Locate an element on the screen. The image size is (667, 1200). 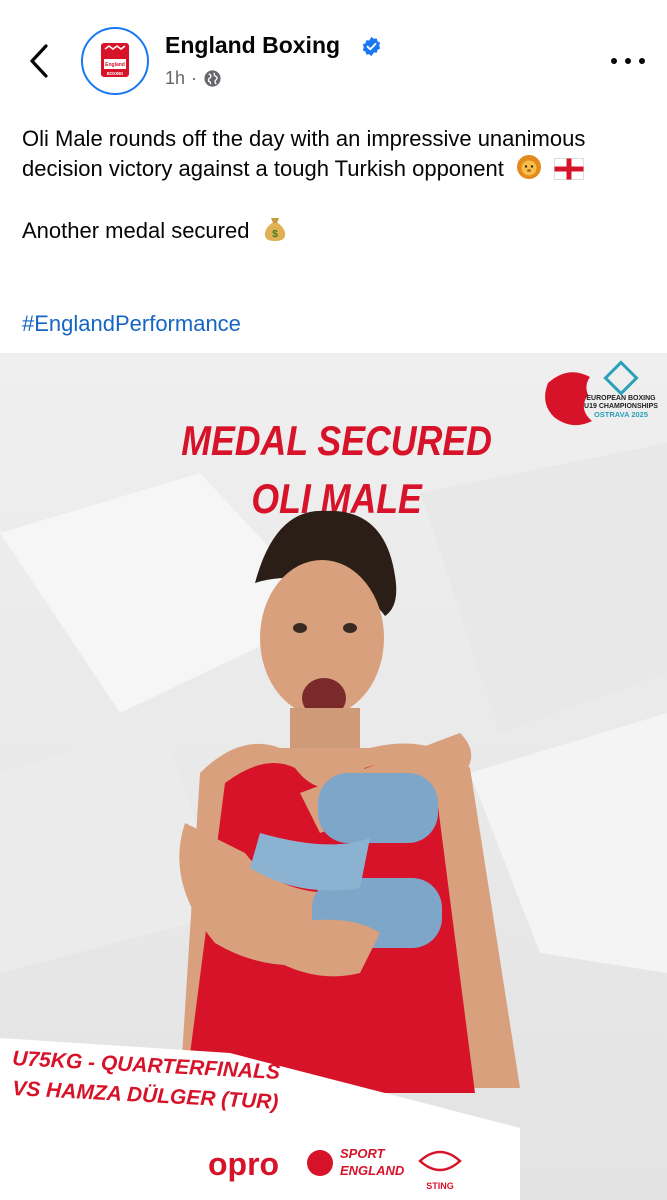
headline-medal-secured: MEDAL SECURED is located at coordinates (336, 441).